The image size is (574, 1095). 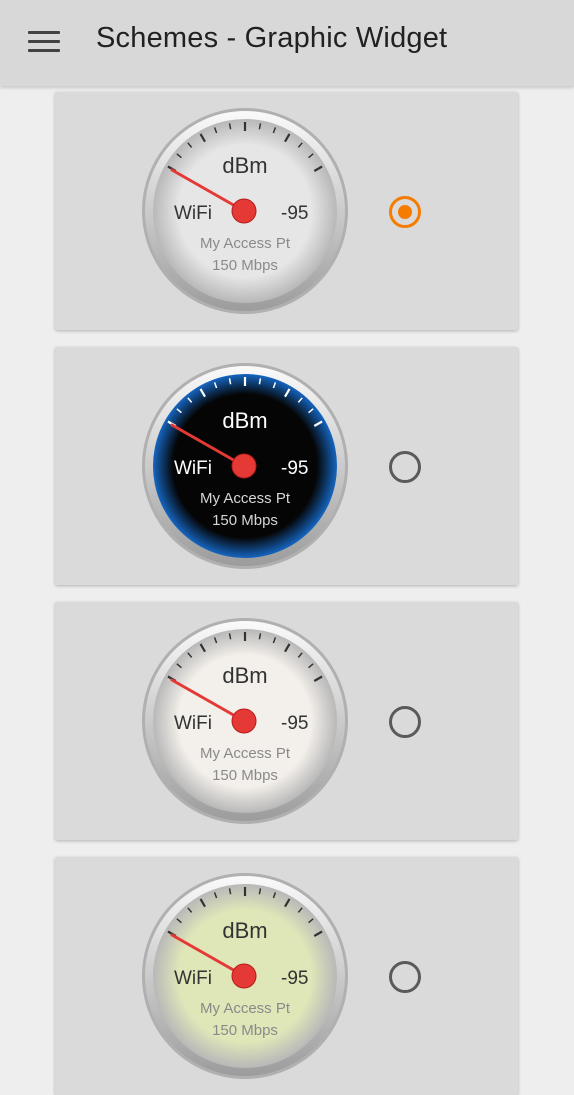 What do you see at coordinates (272, 38) in the screenshot?
I see `page-title: Schemes - Graphic Widget` at bounding box center [272, 38].